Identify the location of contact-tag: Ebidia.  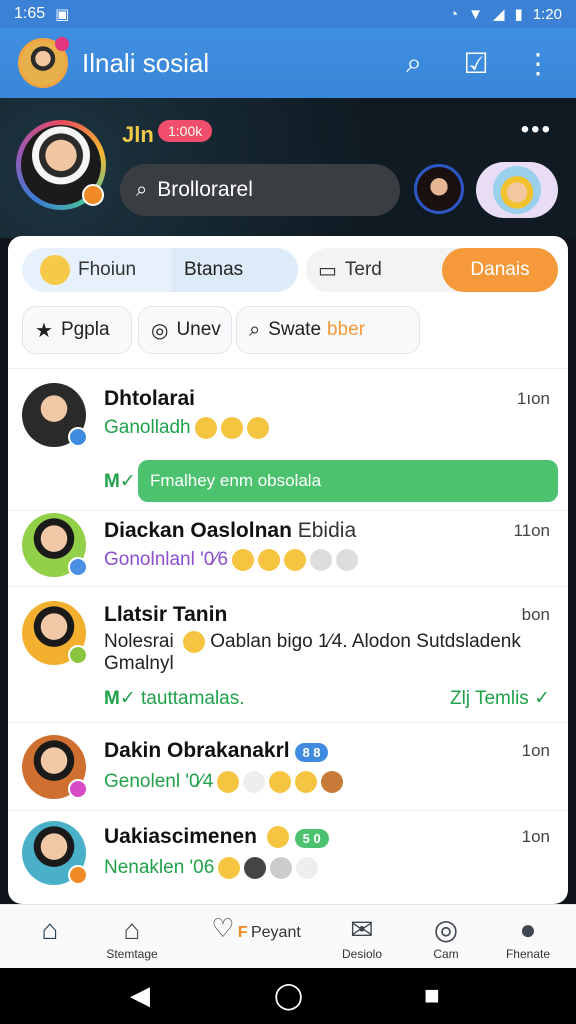
(327, 530).